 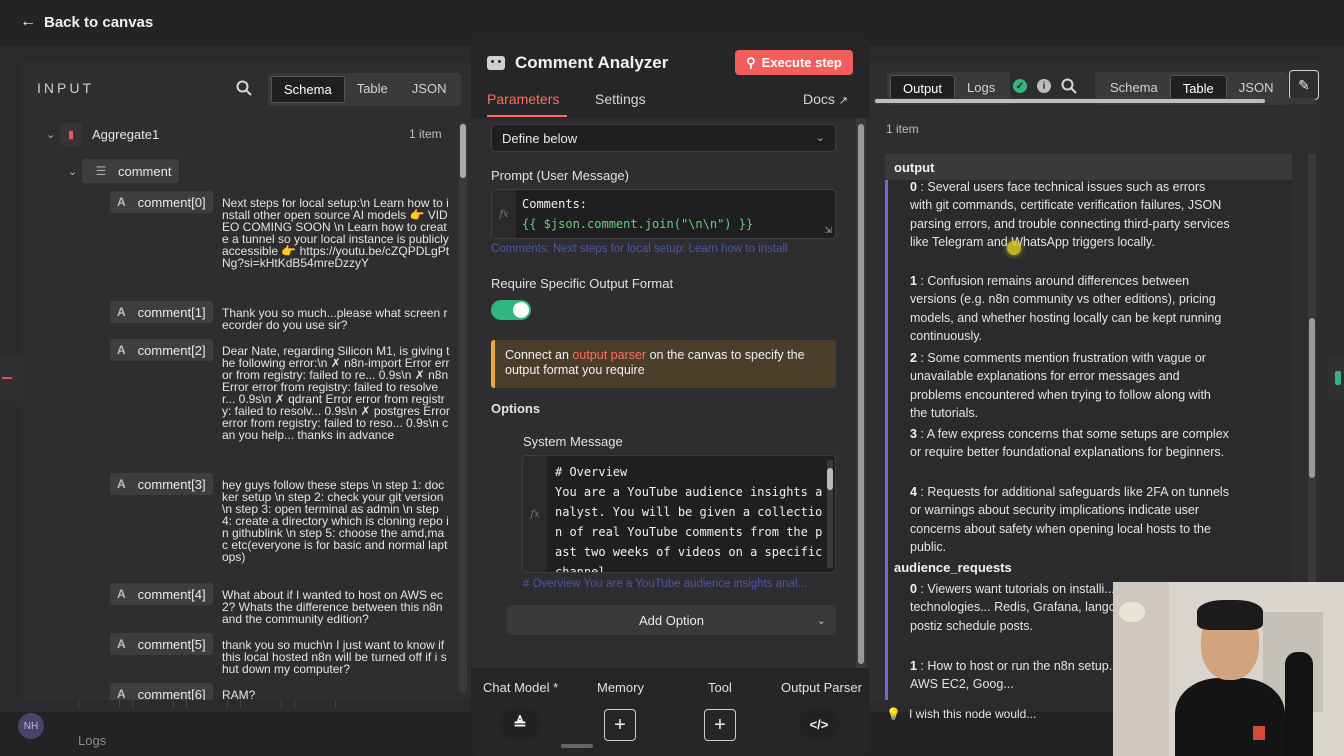 What do you see at coordinates (555, 204) in the screenshot?
I see `prompt-line-1: Comments:` at bounding box center [555, 204].